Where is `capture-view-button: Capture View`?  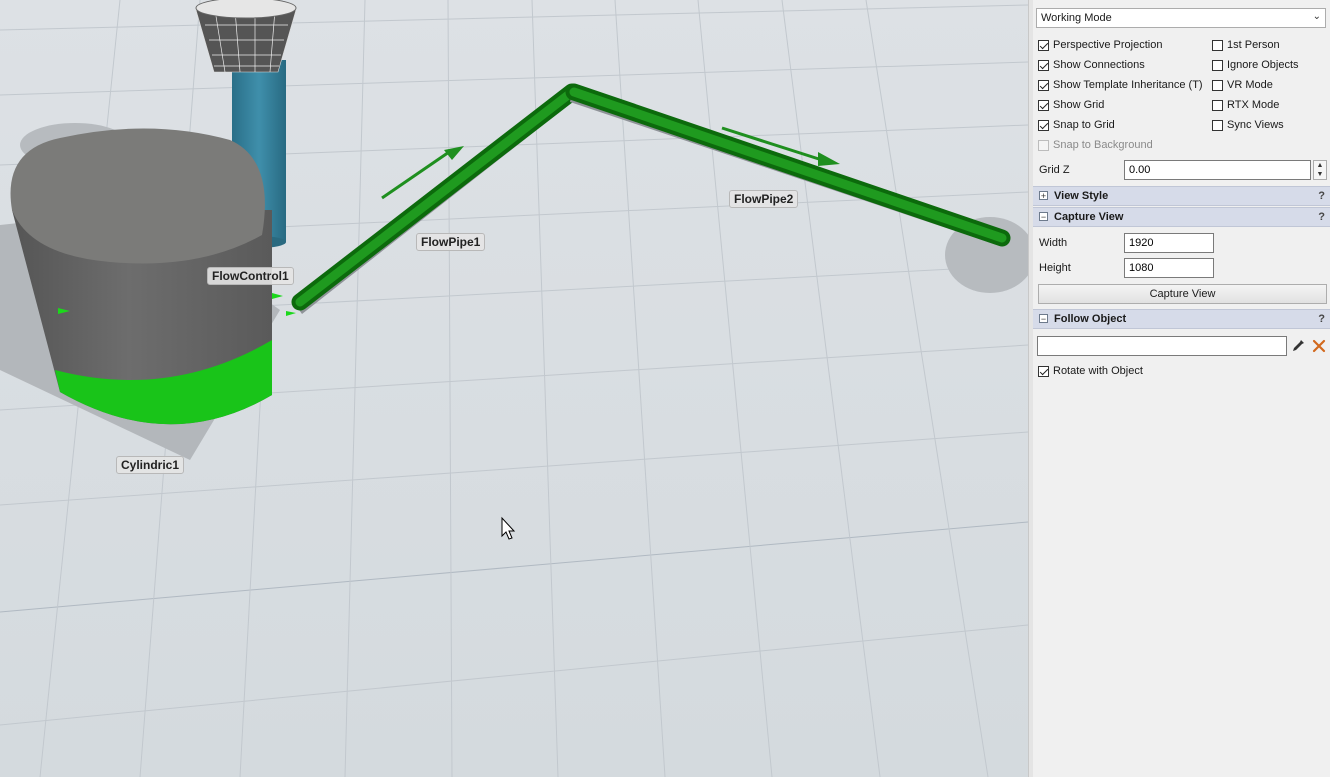 capture-view-button: Capture View is located at coordinates (1182, 294).